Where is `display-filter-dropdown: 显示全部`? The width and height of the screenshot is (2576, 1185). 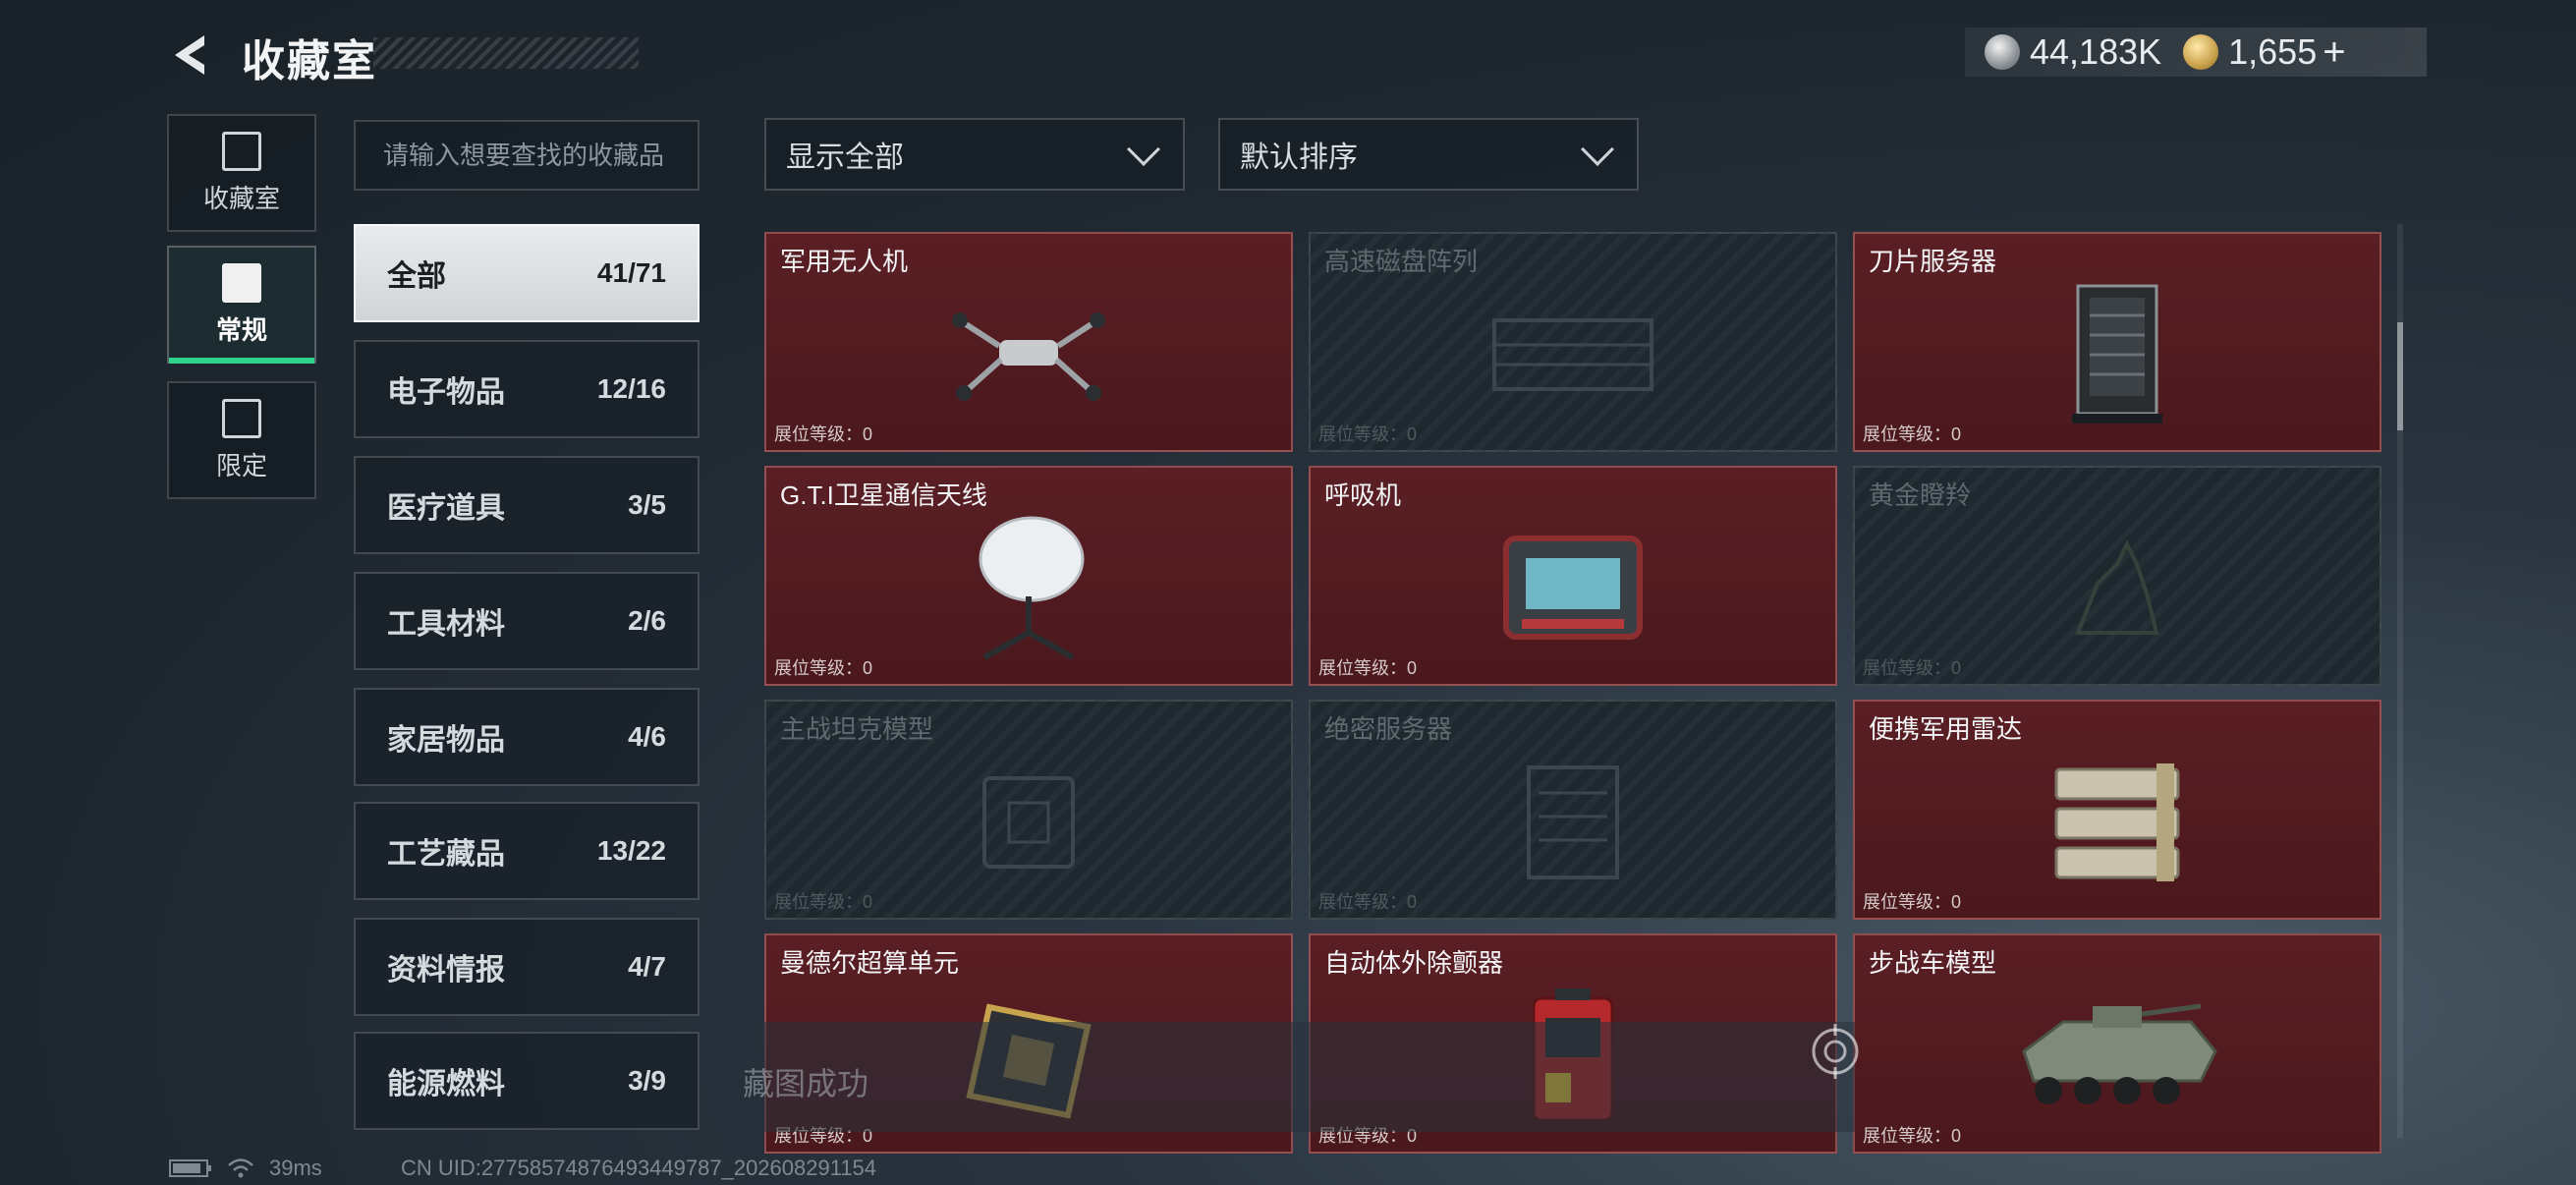
display-filter-dropdown: 显示全部 is located at coordinates (974, 154).